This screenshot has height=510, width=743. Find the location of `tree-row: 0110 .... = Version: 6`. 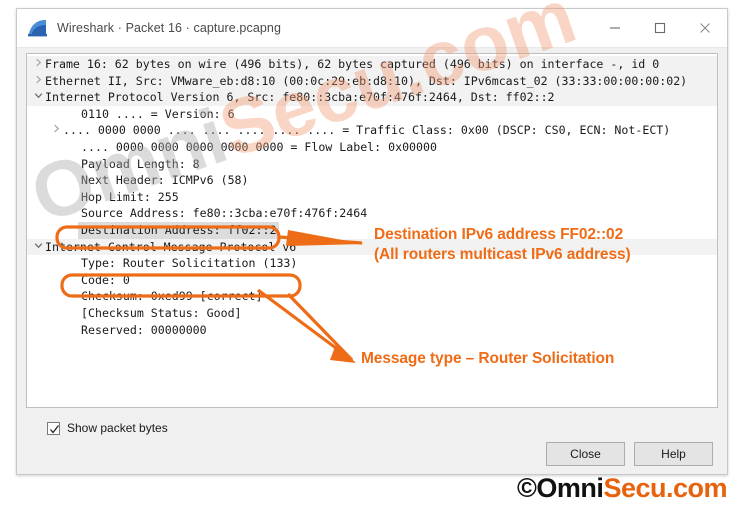

tree-row: 0110 .... = Version: 6 is located at coordinates (372, 114).